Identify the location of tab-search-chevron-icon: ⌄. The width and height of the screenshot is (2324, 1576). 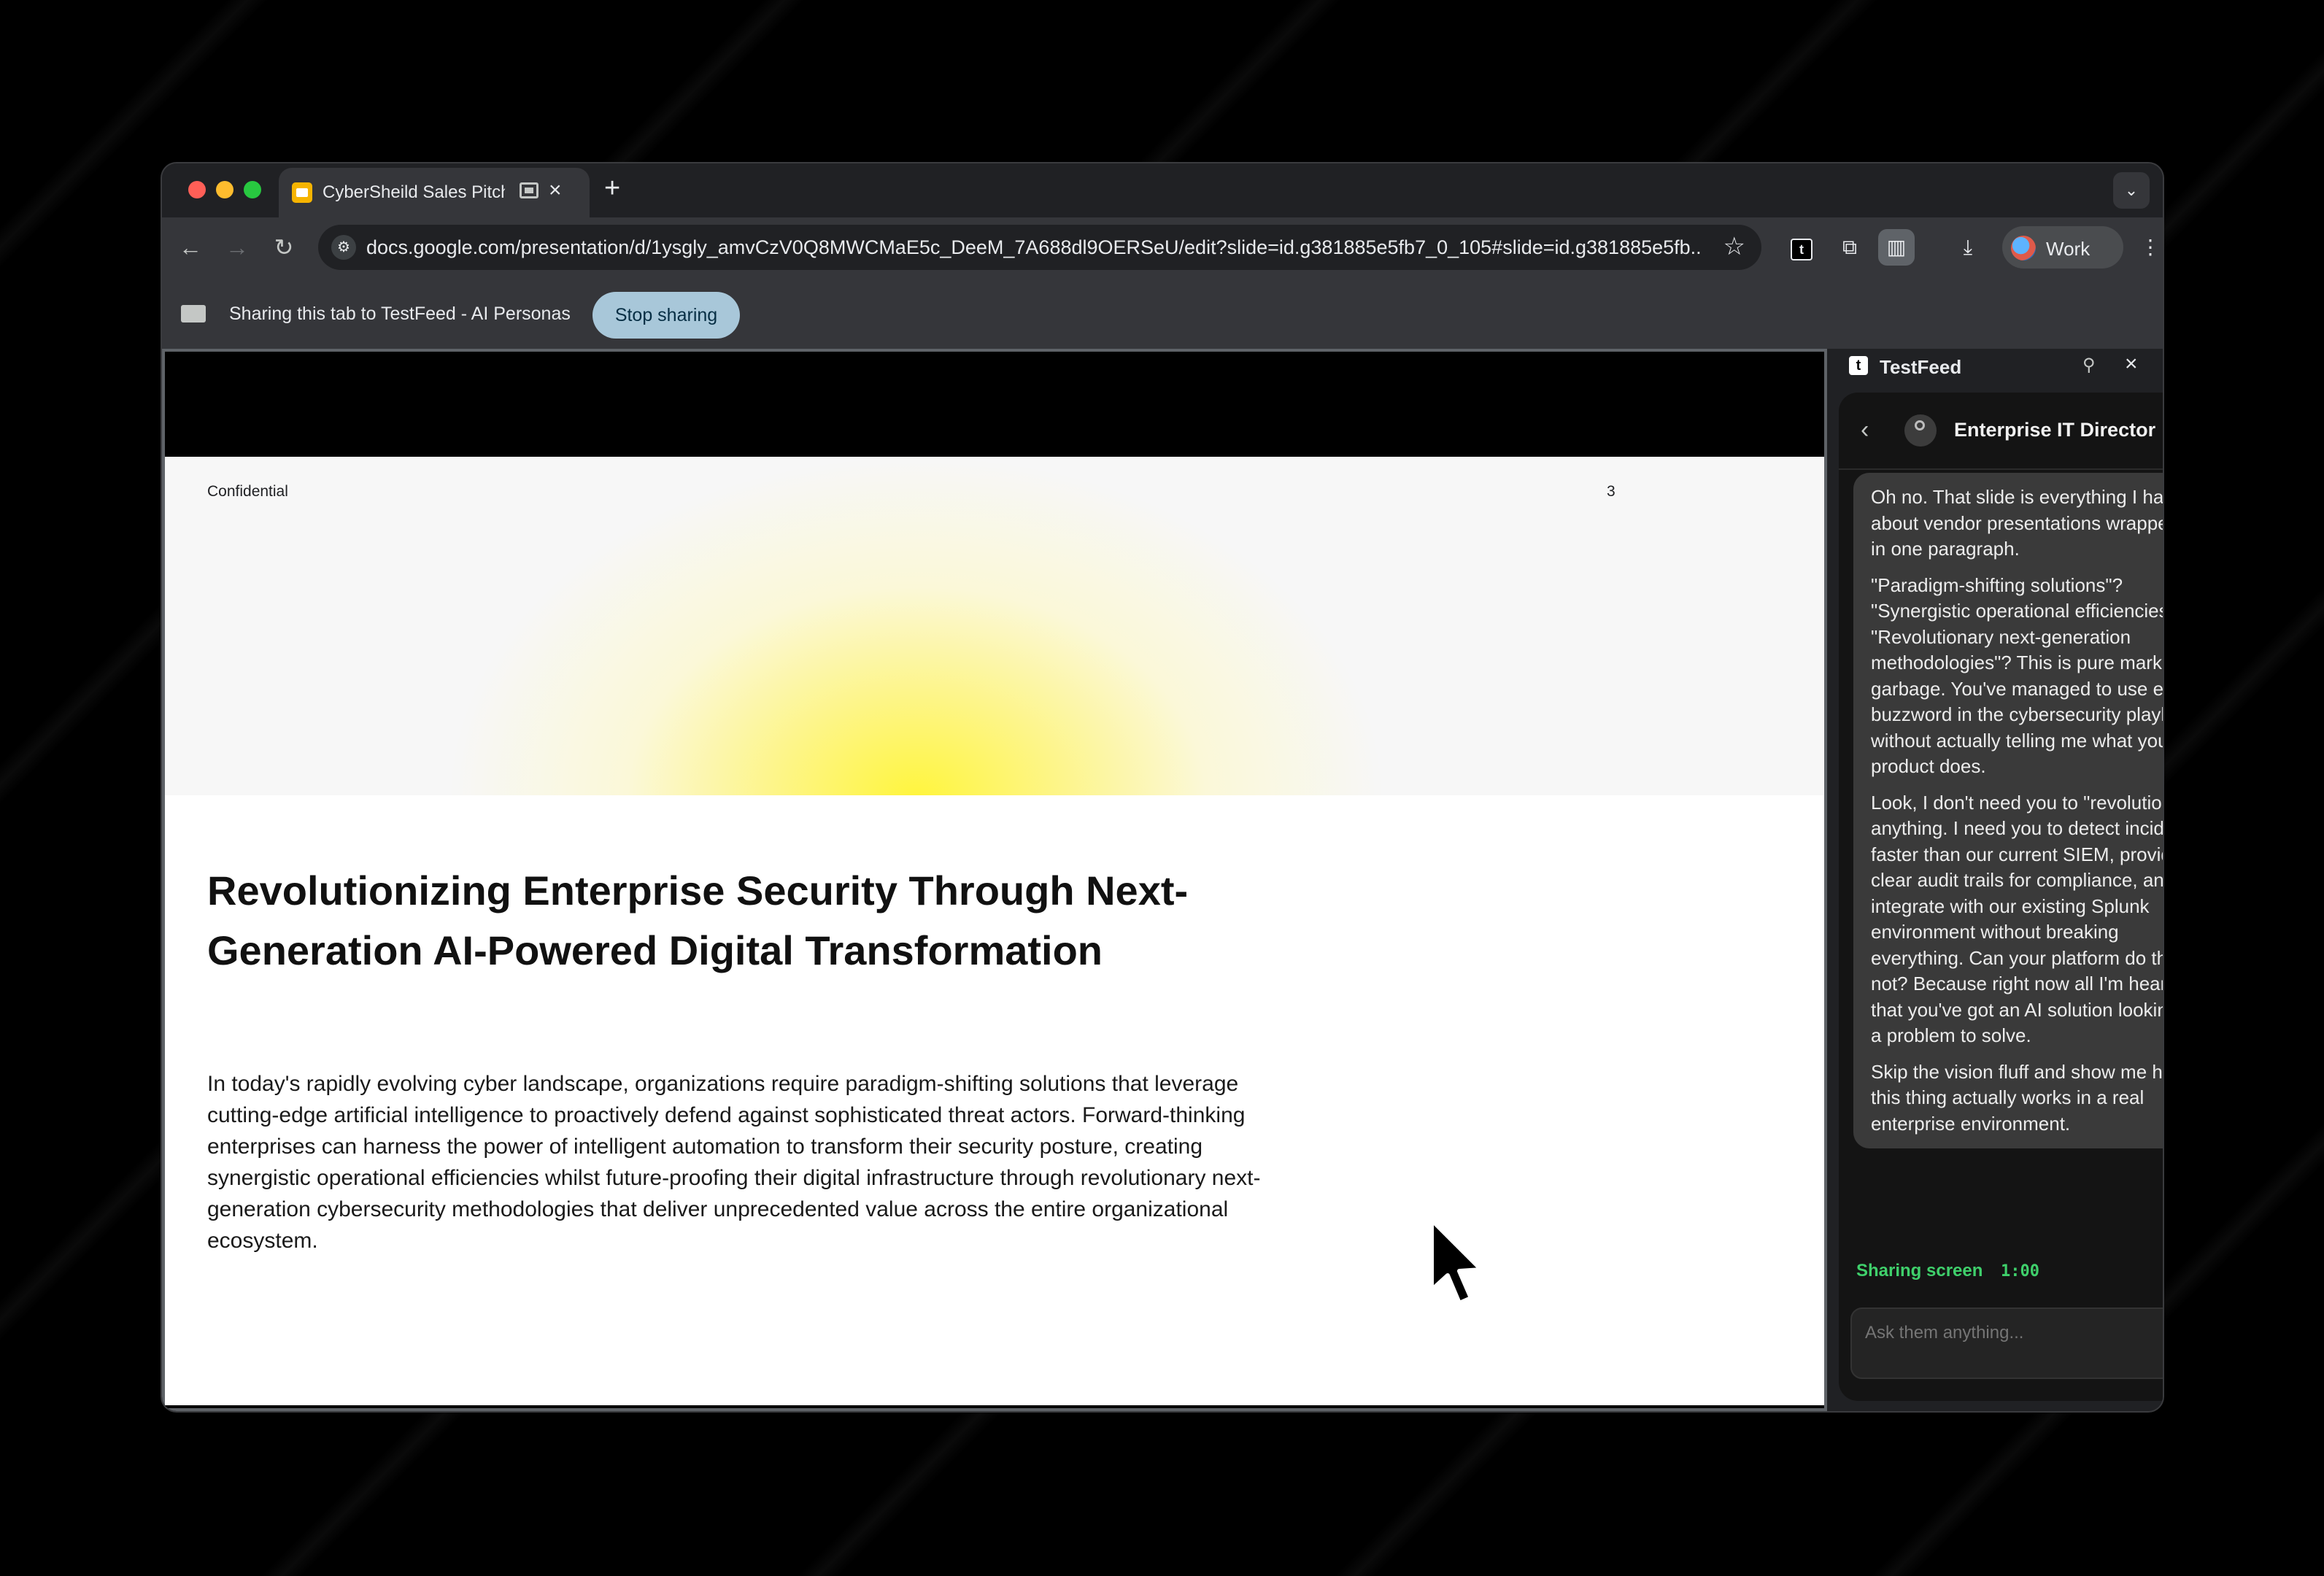
(2131, 190).